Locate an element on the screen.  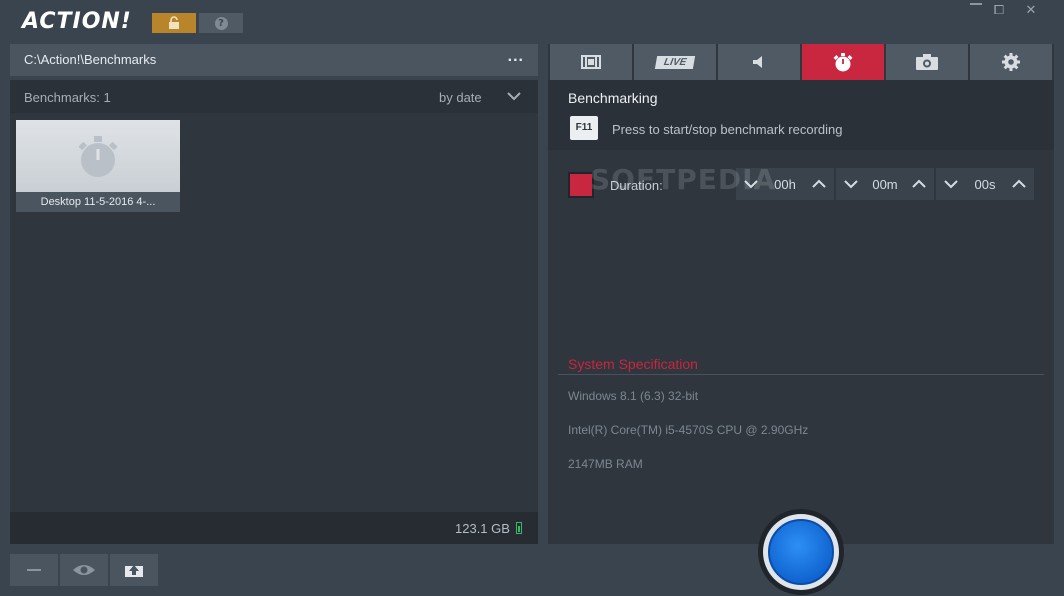
tab-live: LIVE is located at coordinates (675, 62).